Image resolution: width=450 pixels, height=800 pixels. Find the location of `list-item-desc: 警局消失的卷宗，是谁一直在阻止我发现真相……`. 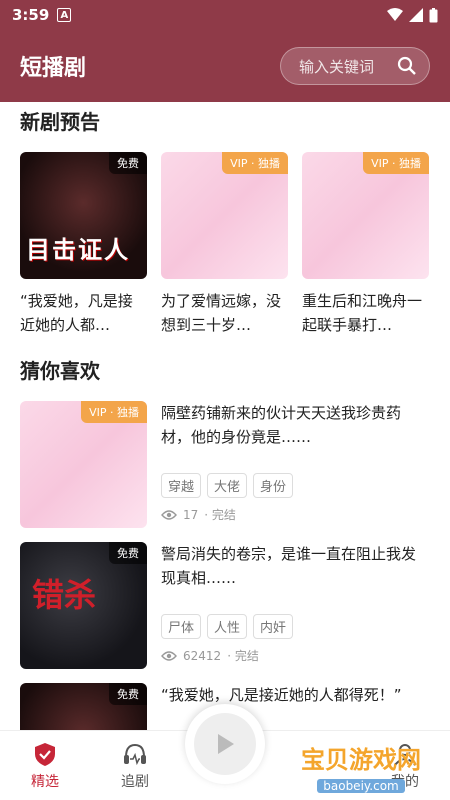

list-item-desc: 警局消失的卷宗，是谁一直在阻止我发现真相…… is located at coordinates (289, 566).